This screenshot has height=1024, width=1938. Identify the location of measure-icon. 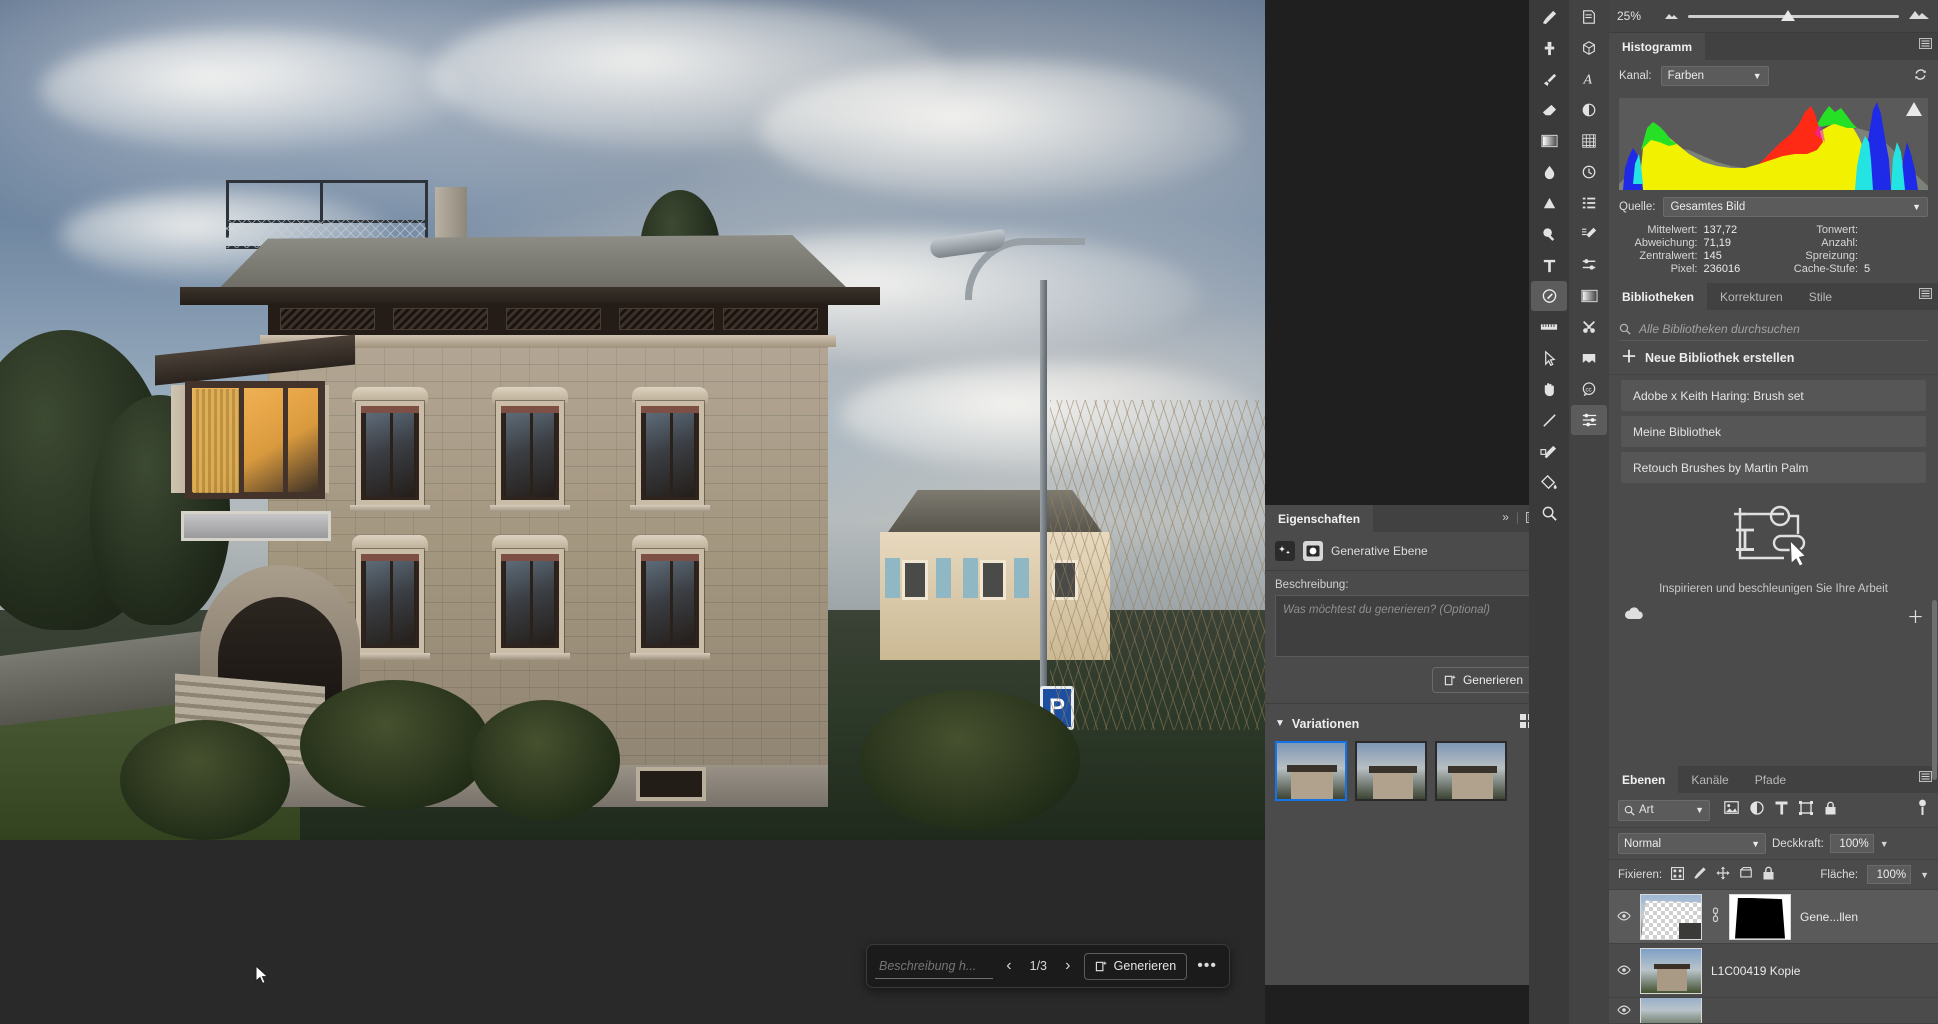
(1549, 327).